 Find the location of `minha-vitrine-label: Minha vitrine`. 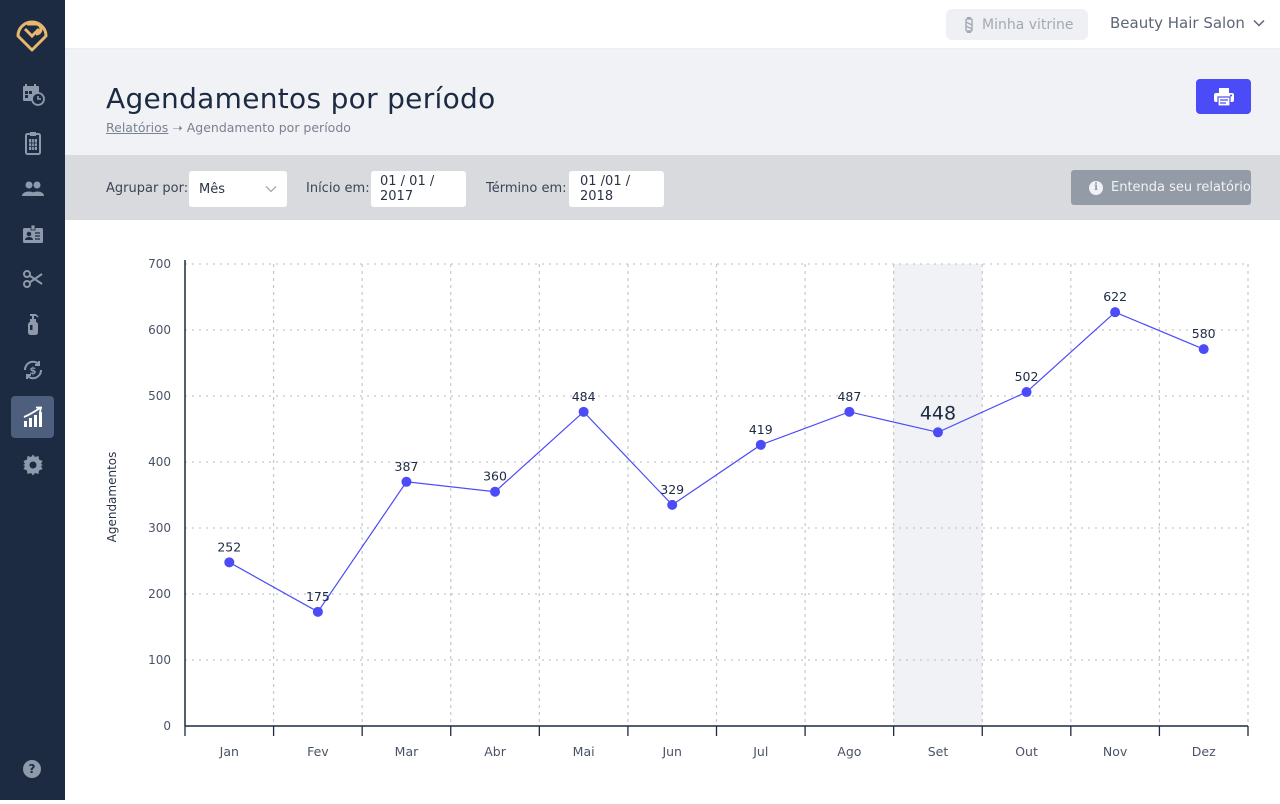

minha-vitrine-label: Minha vitrine is located at coordinates (1028, 24).